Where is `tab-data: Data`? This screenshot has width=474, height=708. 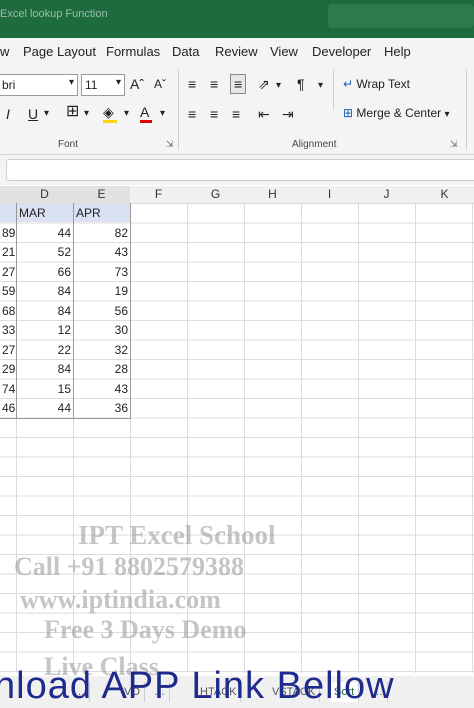
tab-data: Data is located at coordinates (185, 51).